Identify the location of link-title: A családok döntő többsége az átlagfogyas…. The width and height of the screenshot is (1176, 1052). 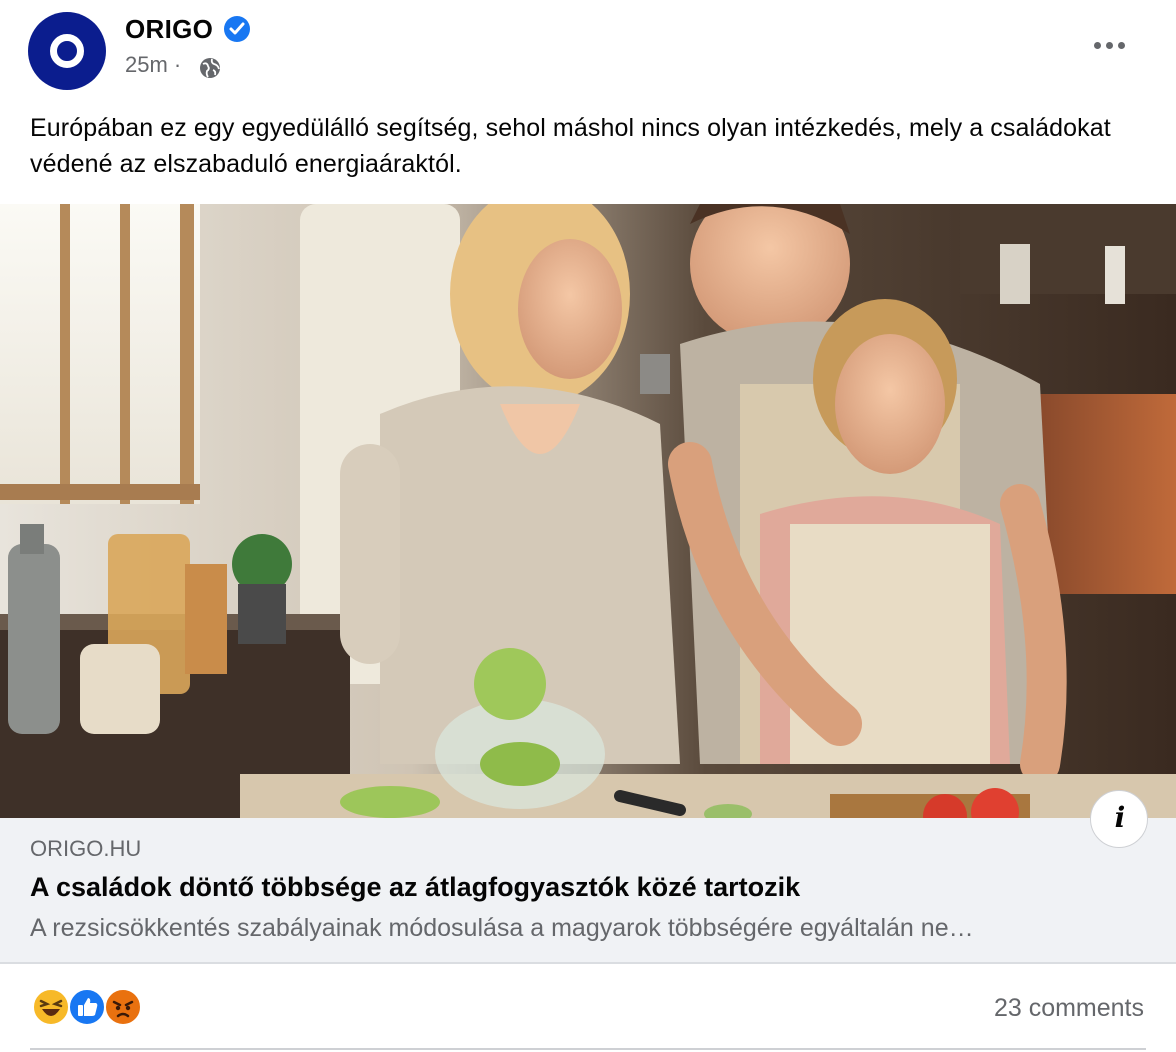
(415, 887).